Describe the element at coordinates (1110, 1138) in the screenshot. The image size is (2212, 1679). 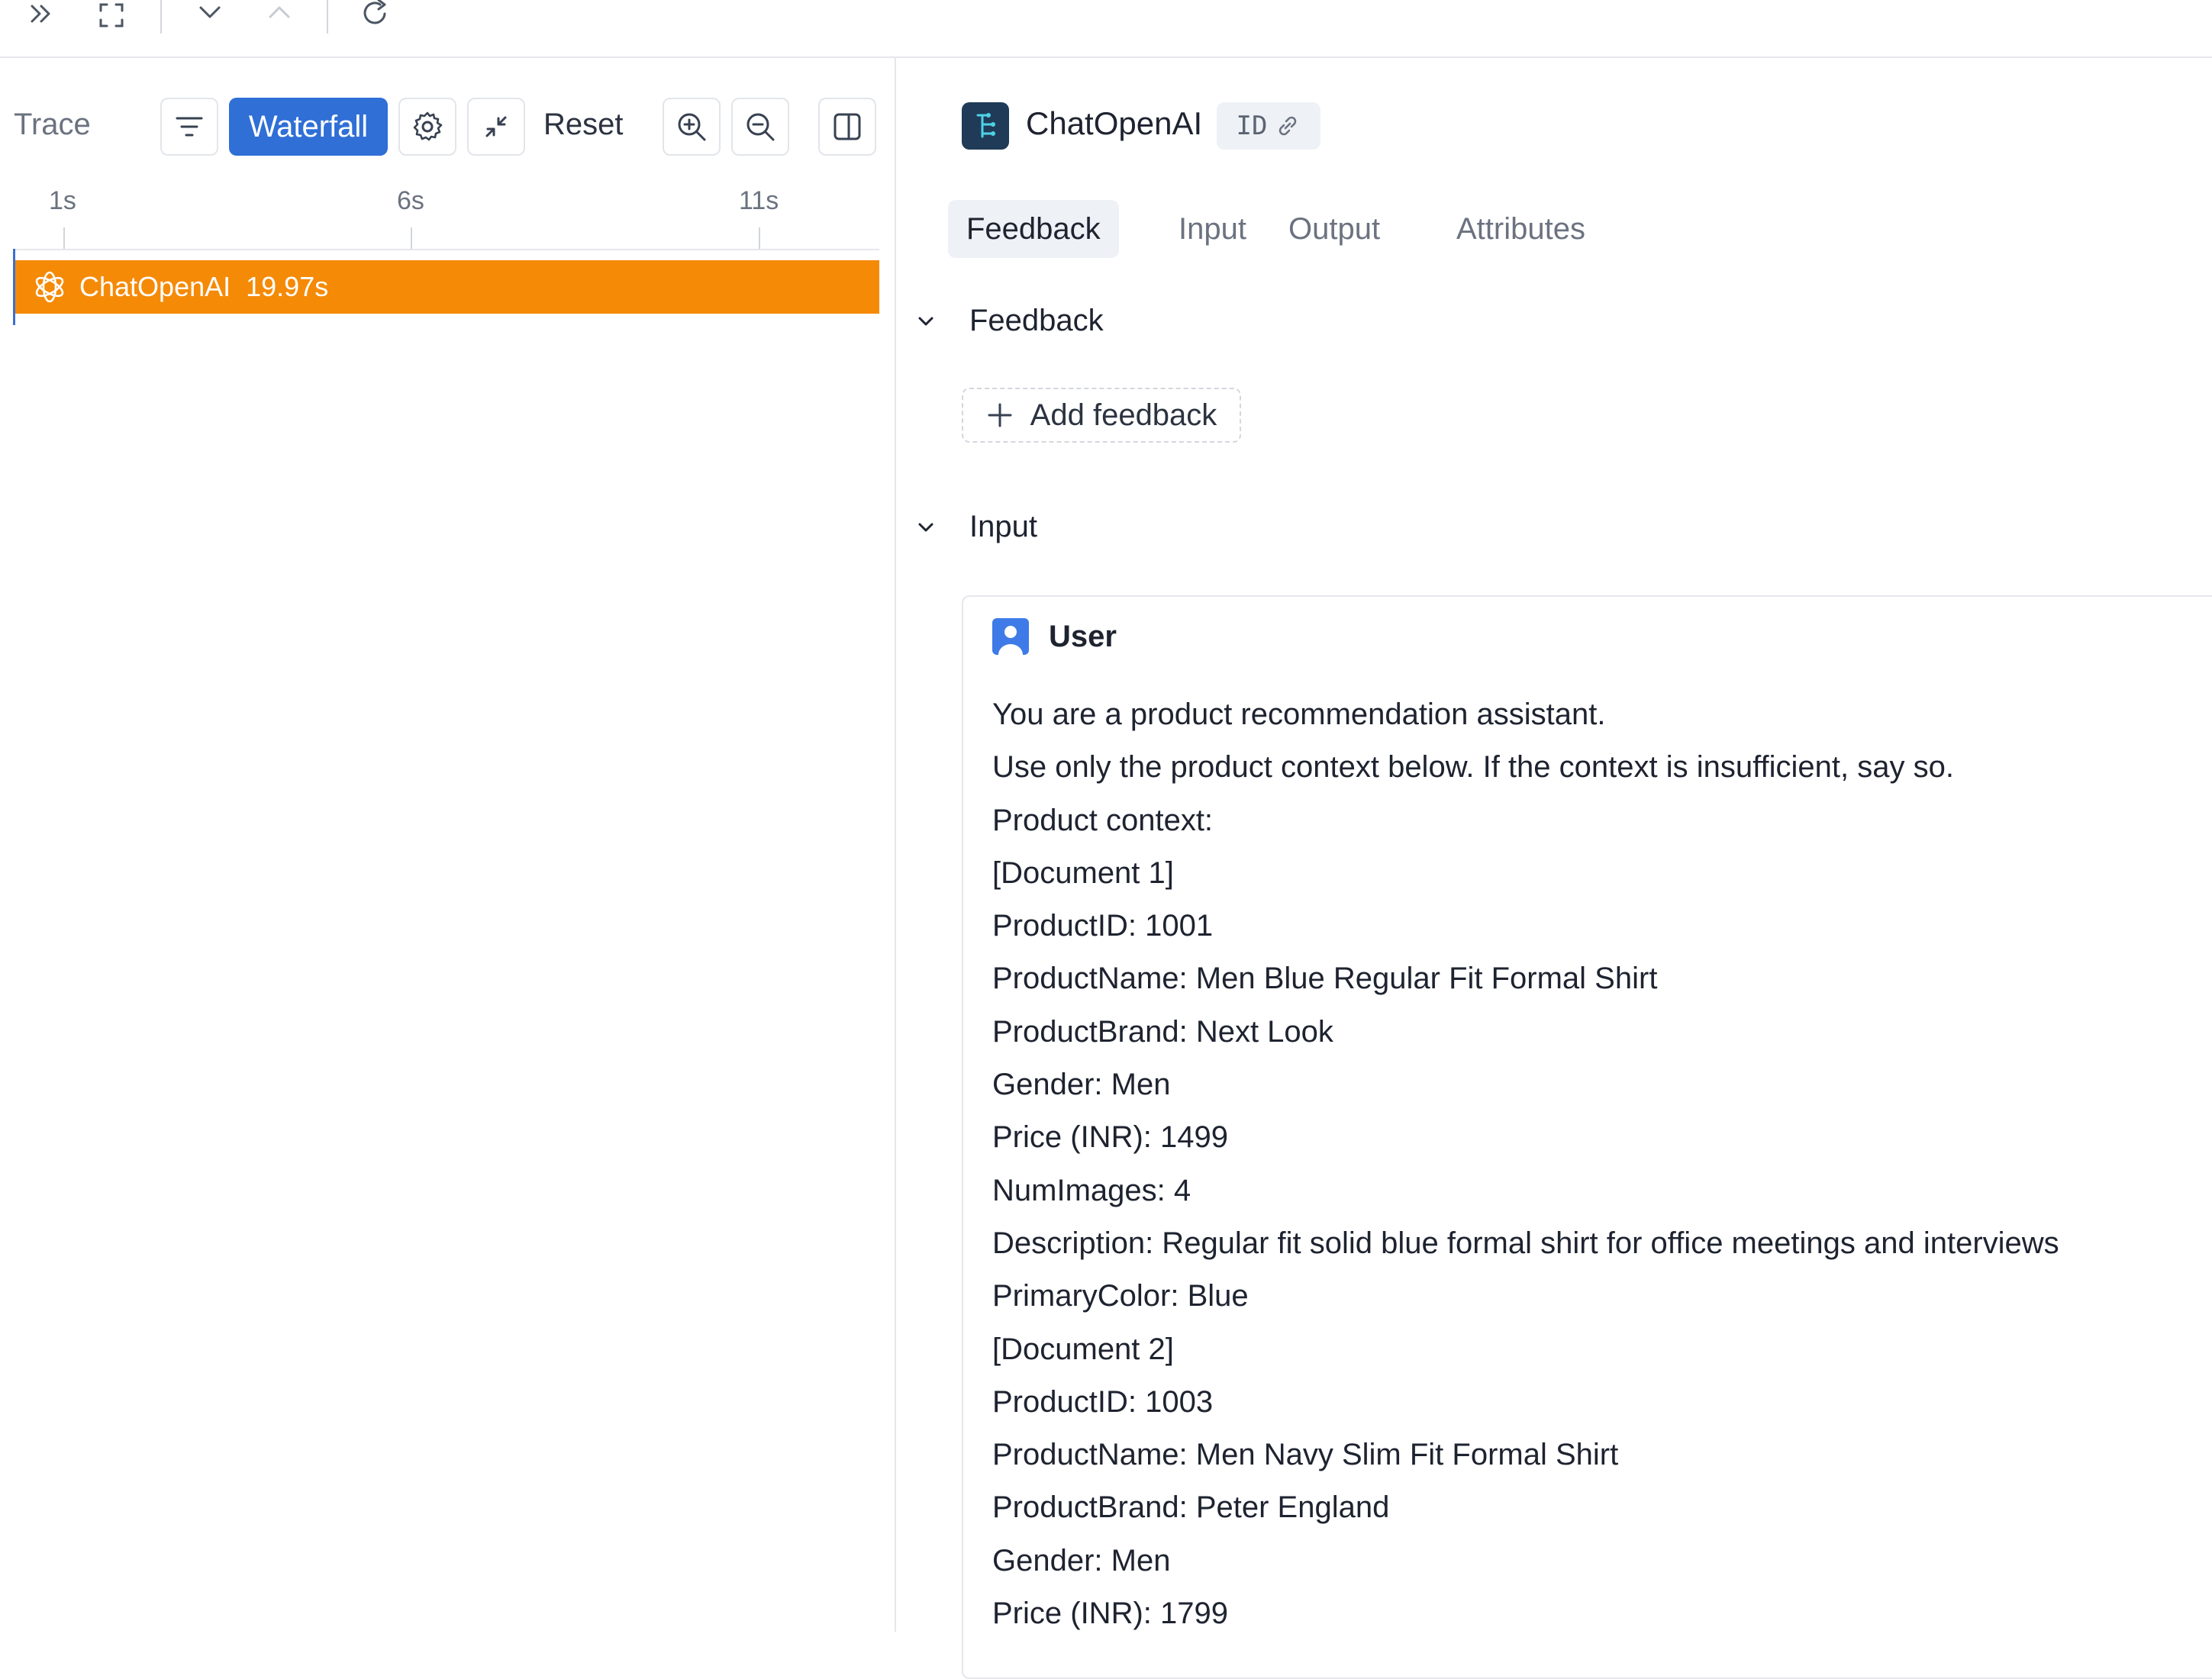
I see `message-line: Price (INR): 1499` at that location.